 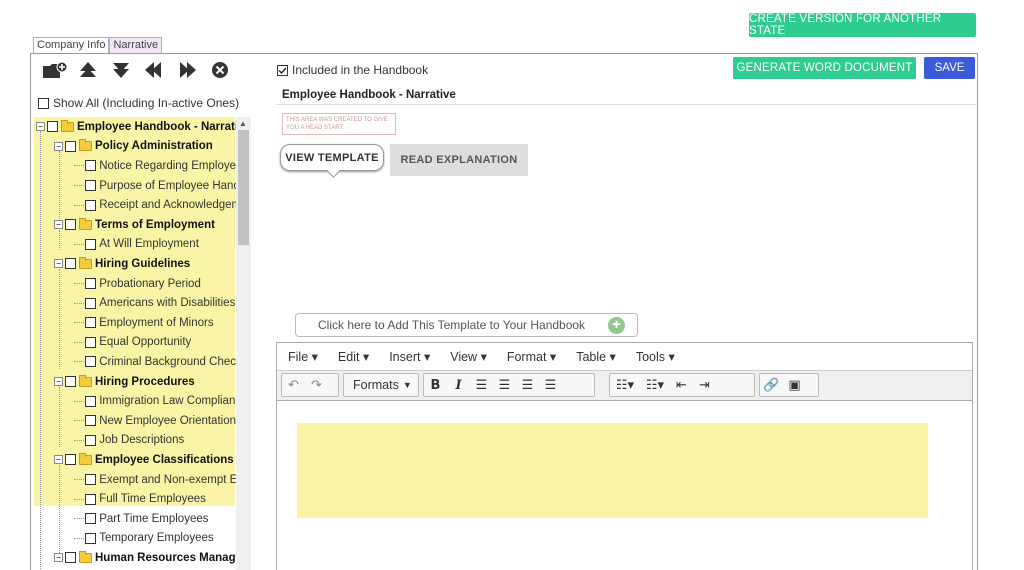 What do you see at coordinates (243, 187) in the screenshot?
I see `tree-scrollbar-thumb` at bounding box center [243, 187].